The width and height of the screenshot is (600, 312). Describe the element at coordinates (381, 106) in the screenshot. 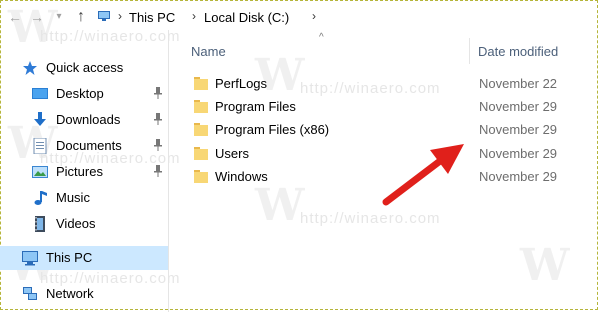

I see `file-row: Program Files November 29` at that location.